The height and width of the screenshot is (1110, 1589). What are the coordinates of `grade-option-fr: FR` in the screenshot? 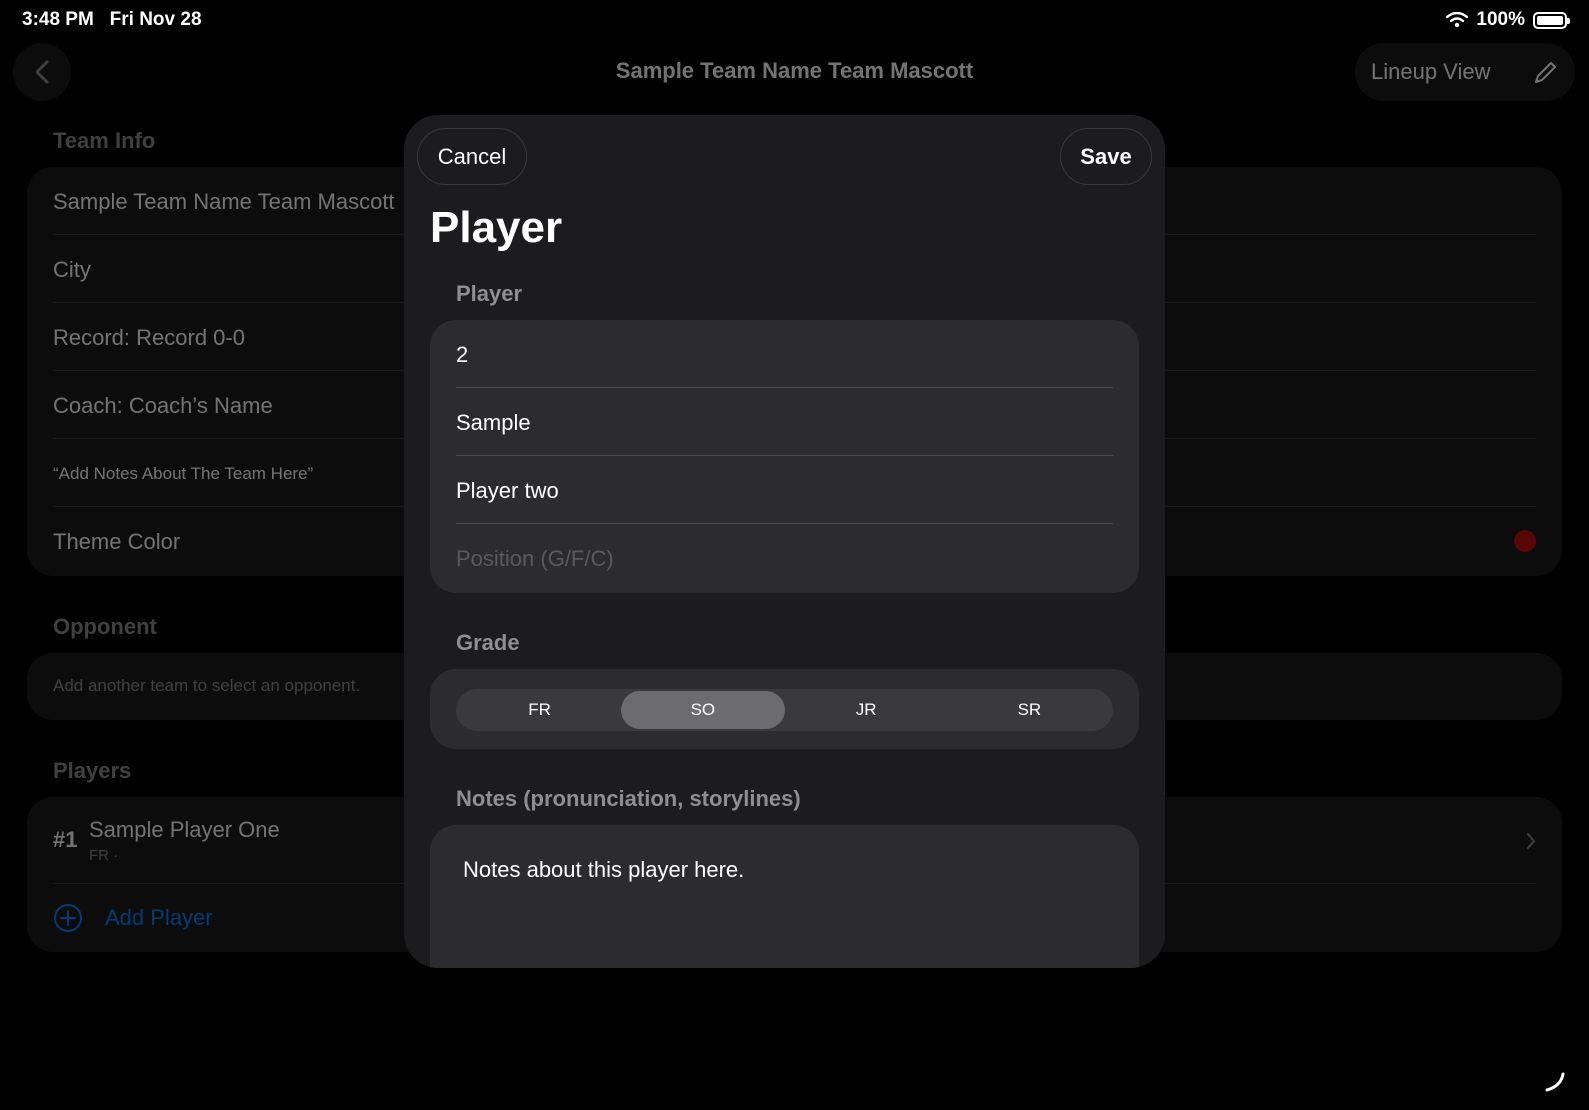 It's located at (539, 710).